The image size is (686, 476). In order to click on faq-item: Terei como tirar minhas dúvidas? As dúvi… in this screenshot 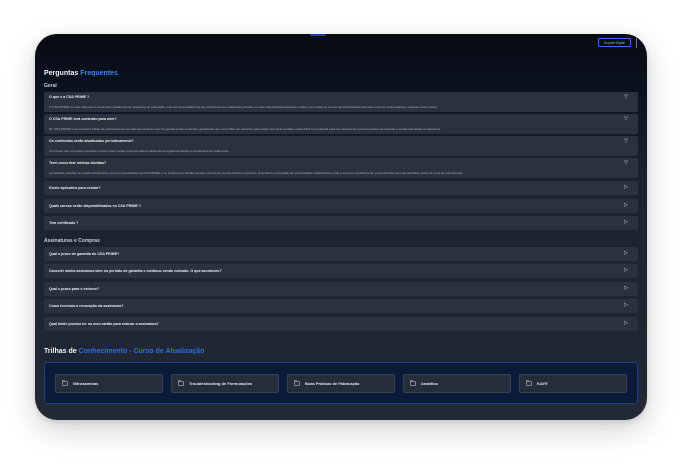, I will do `click(341, 168)`.